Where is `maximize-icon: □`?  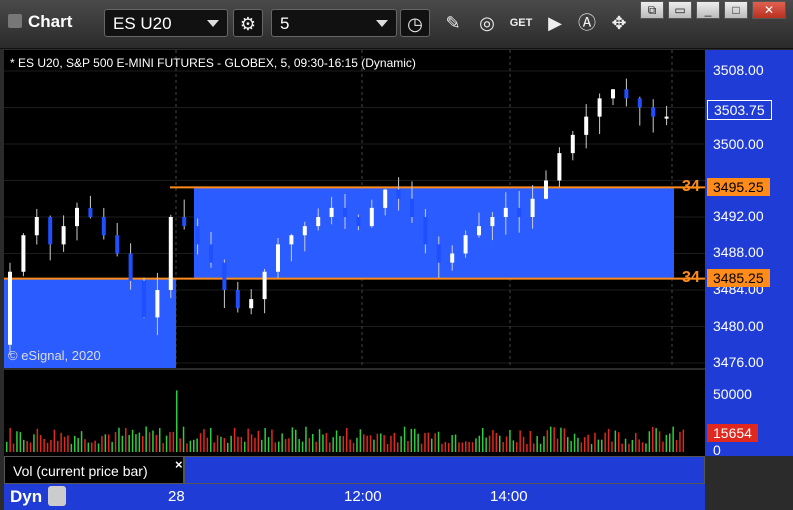
maximize-icon: □ is located at coordinates (736, 10).